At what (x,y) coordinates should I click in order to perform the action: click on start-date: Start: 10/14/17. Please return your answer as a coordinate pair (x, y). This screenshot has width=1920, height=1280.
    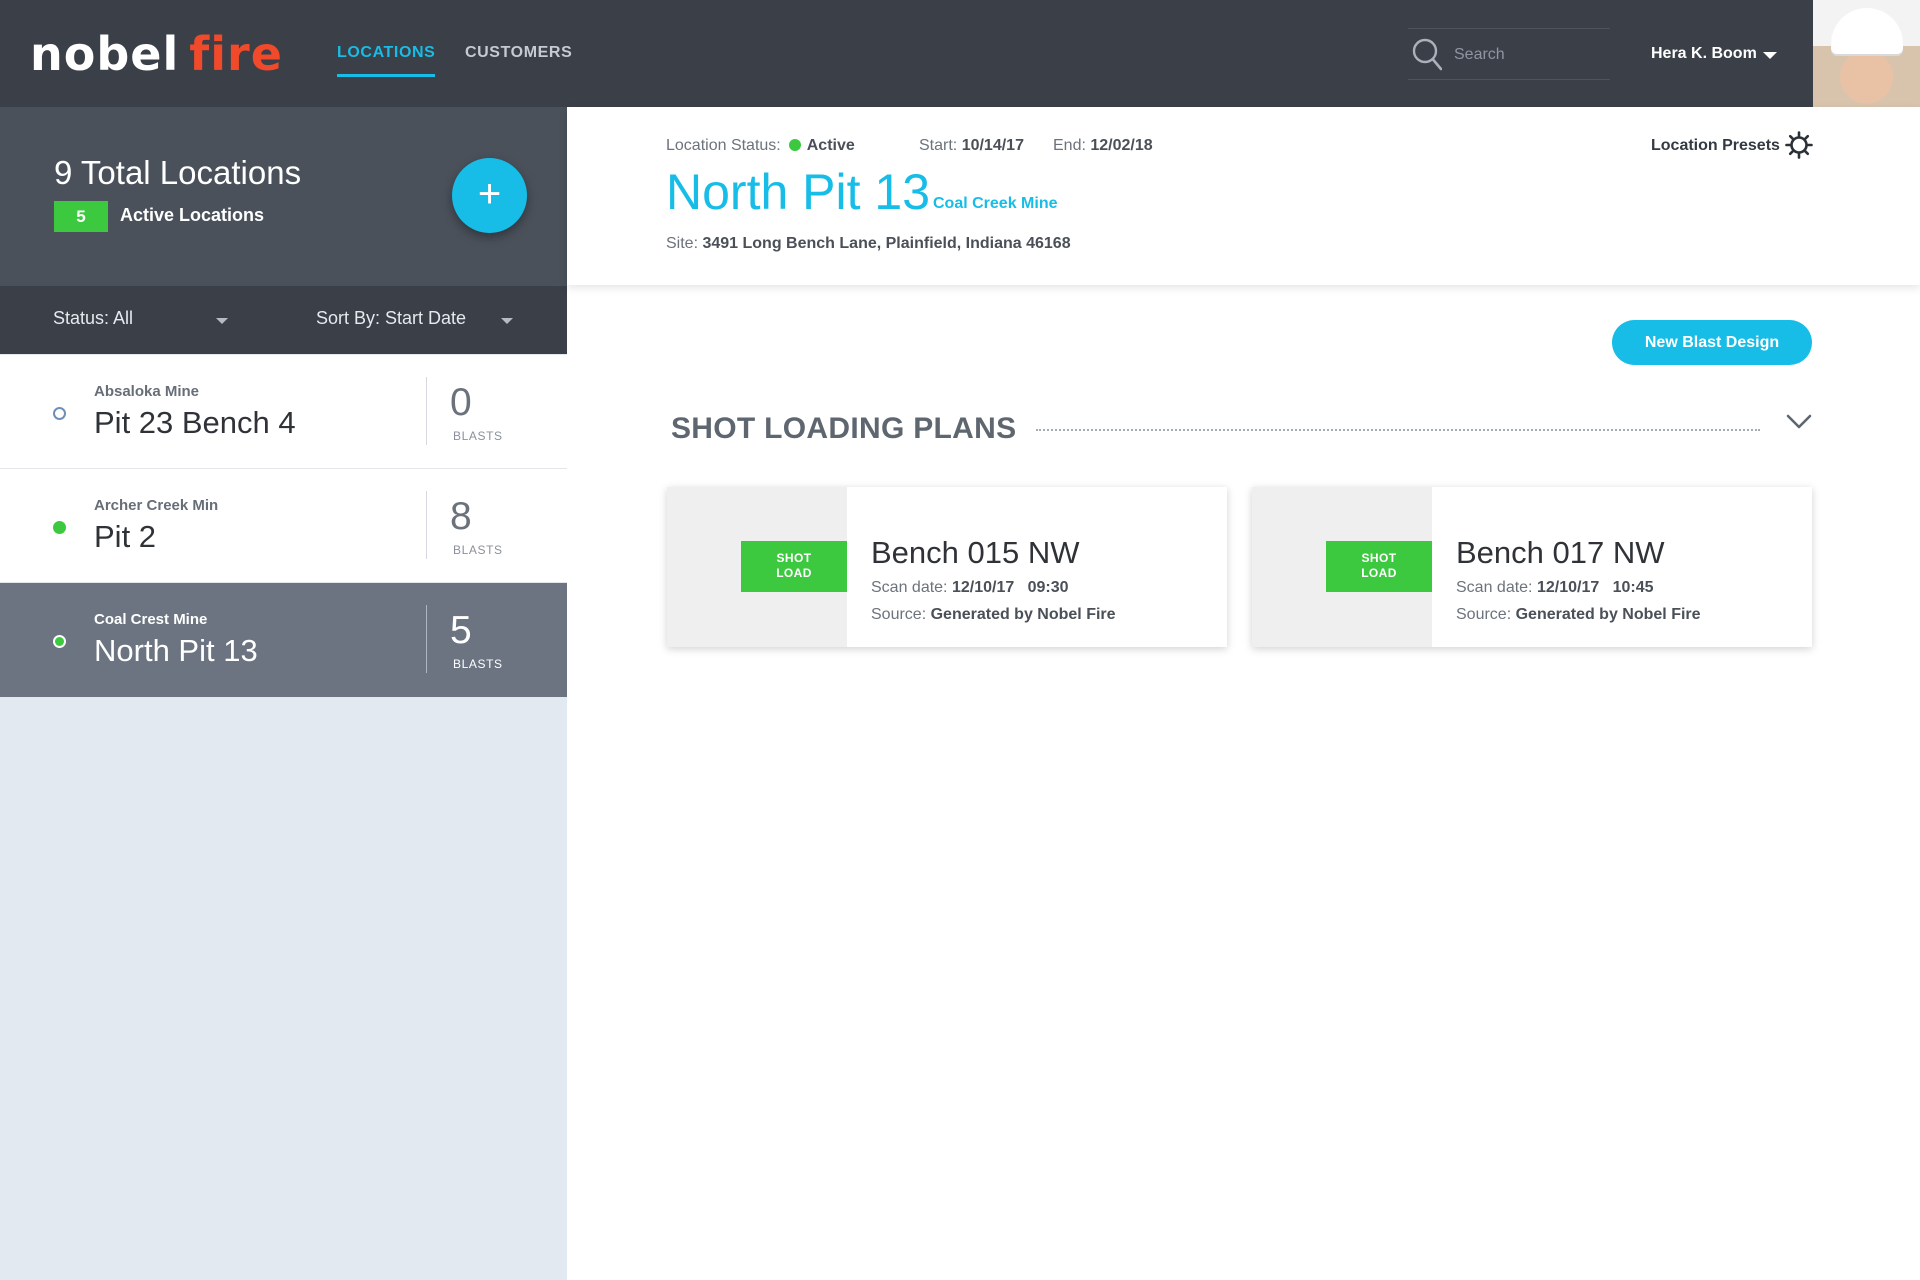
    Looking at the image, I should click on (971, 146).